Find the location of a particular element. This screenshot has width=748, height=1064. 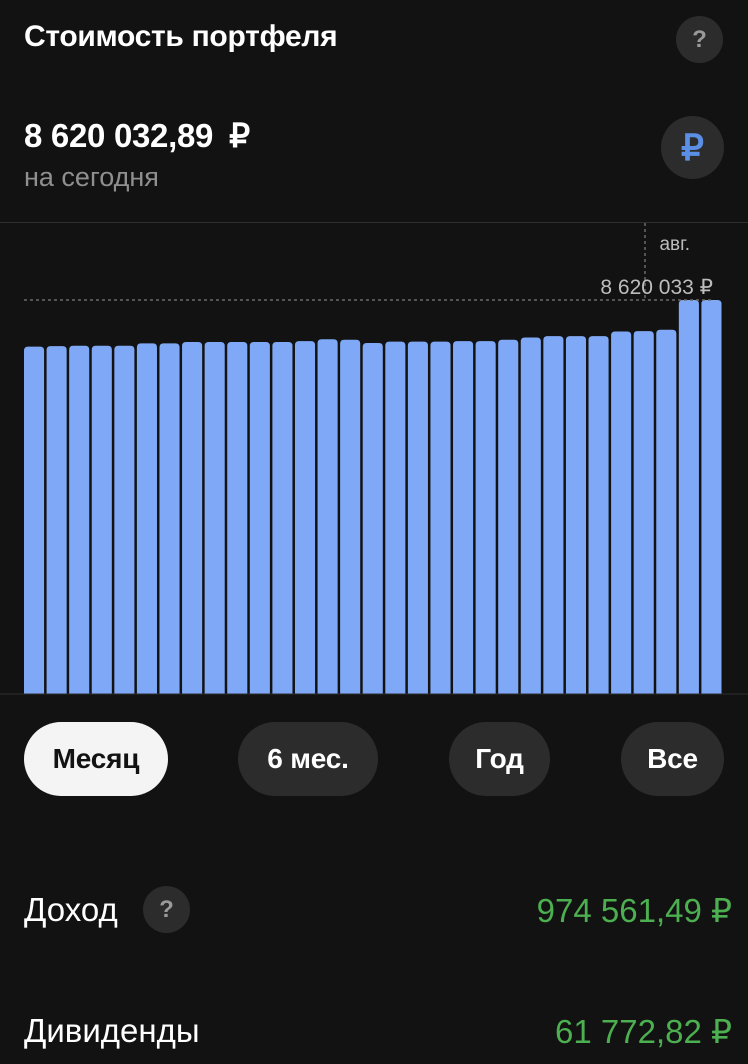

dividends-value: 61 772,82 ₽ is located at coordinates (643, 1031).